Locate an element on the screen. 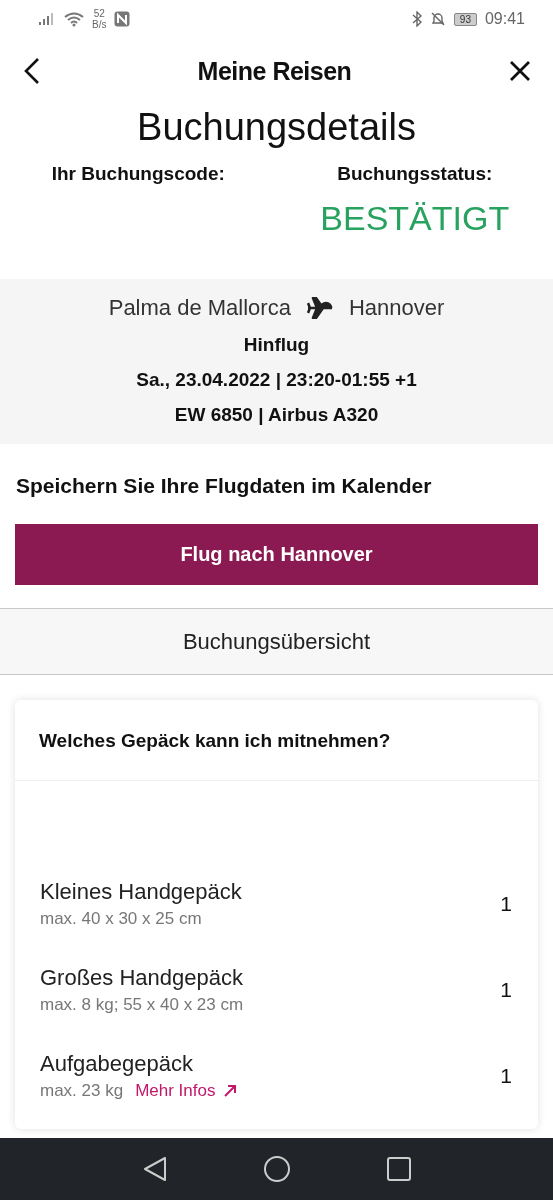  page-title: Buchungsdetails is located at coordinates (276, 127).